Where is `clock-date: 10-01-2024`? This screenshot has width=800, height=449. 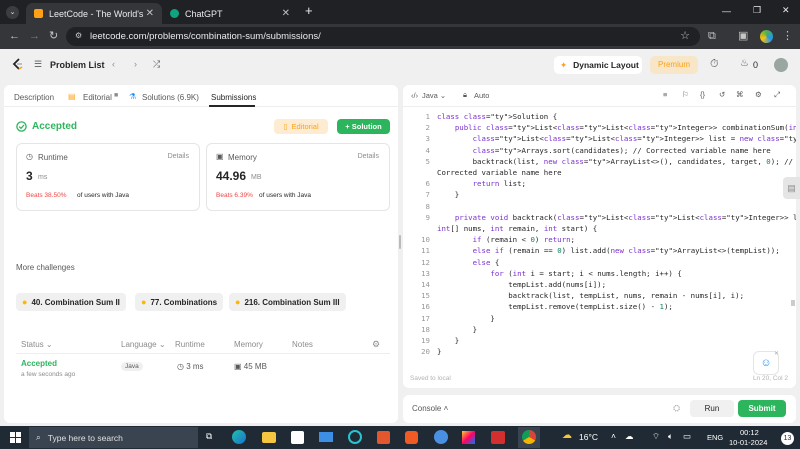
clock-date: 10-01-2024 is located at coordinates (748, 442).